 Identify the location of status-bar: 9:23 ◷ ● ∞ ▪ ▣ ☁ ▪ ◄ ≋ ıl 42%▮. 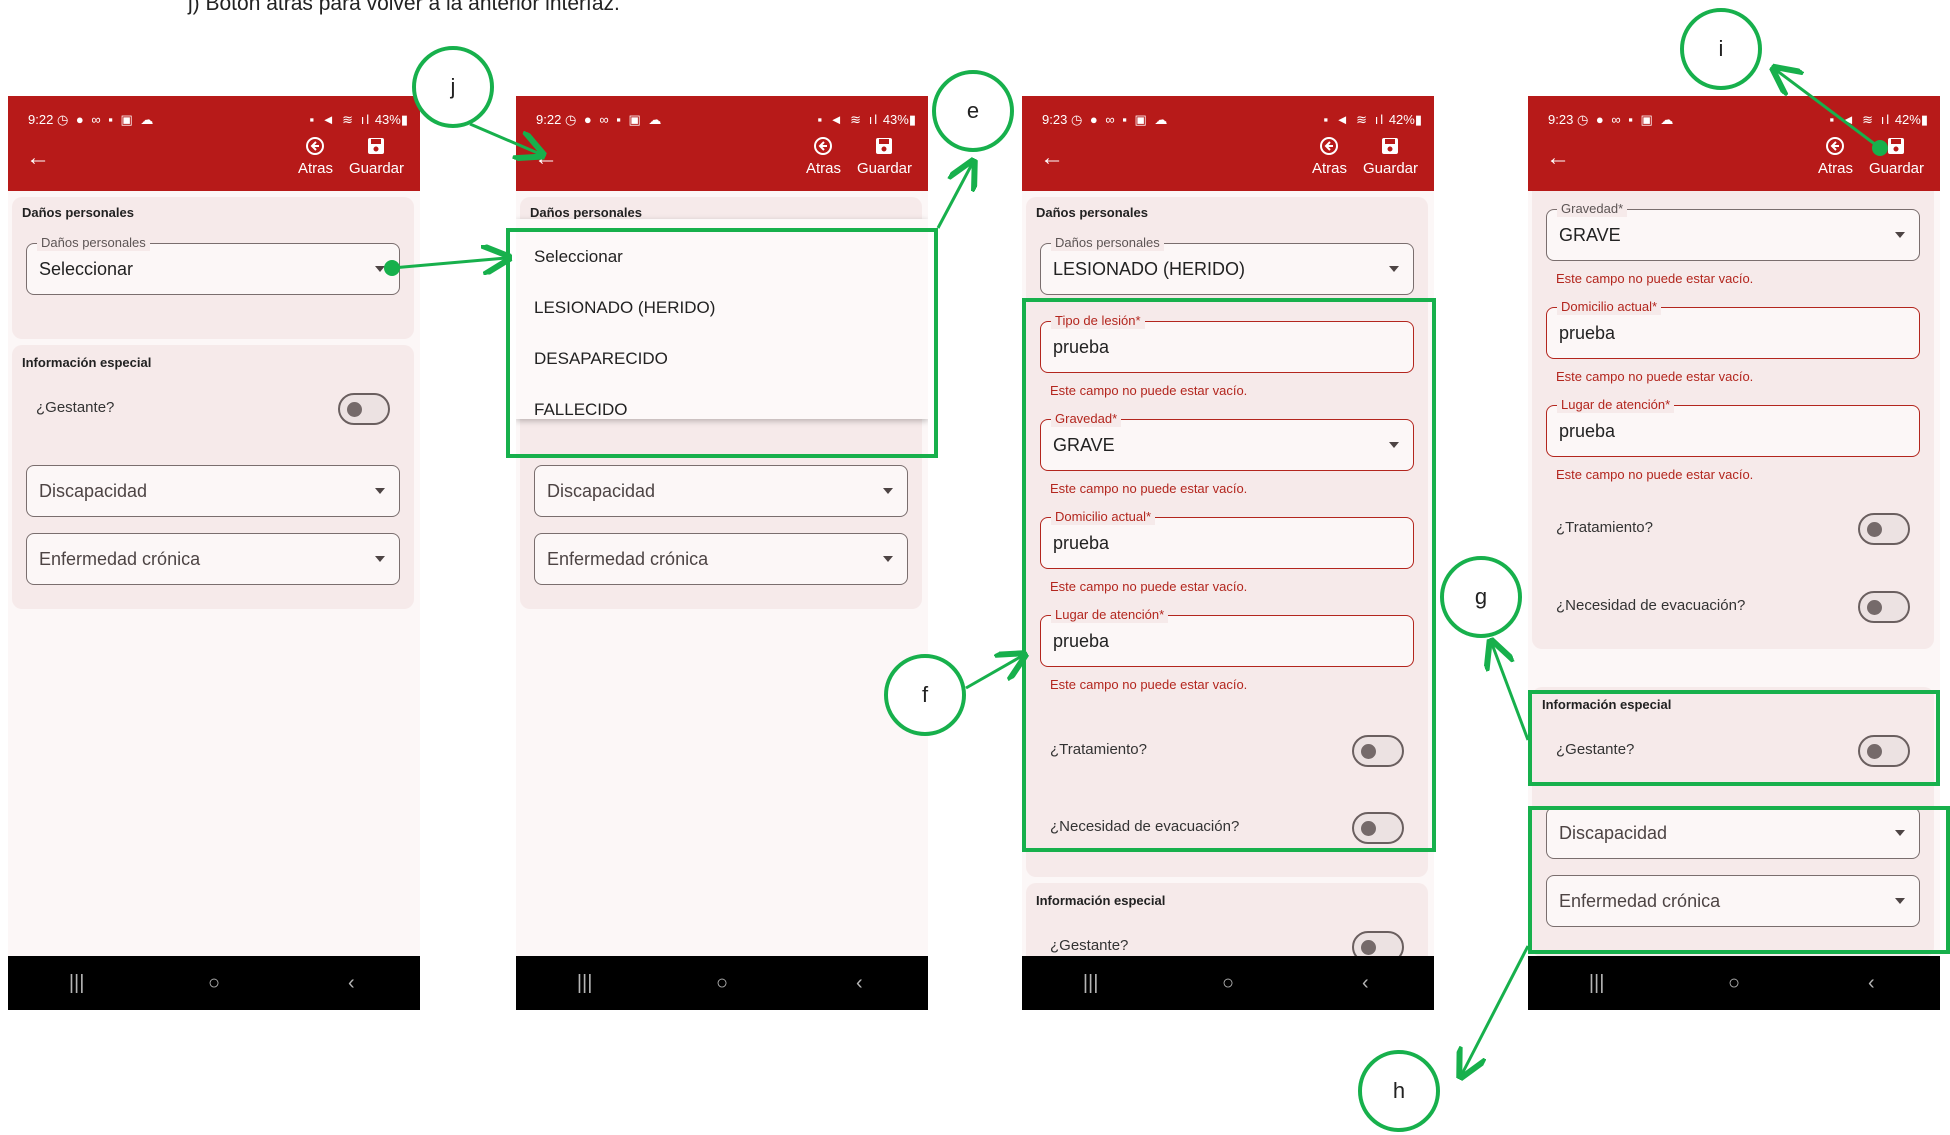
(1738, 121).